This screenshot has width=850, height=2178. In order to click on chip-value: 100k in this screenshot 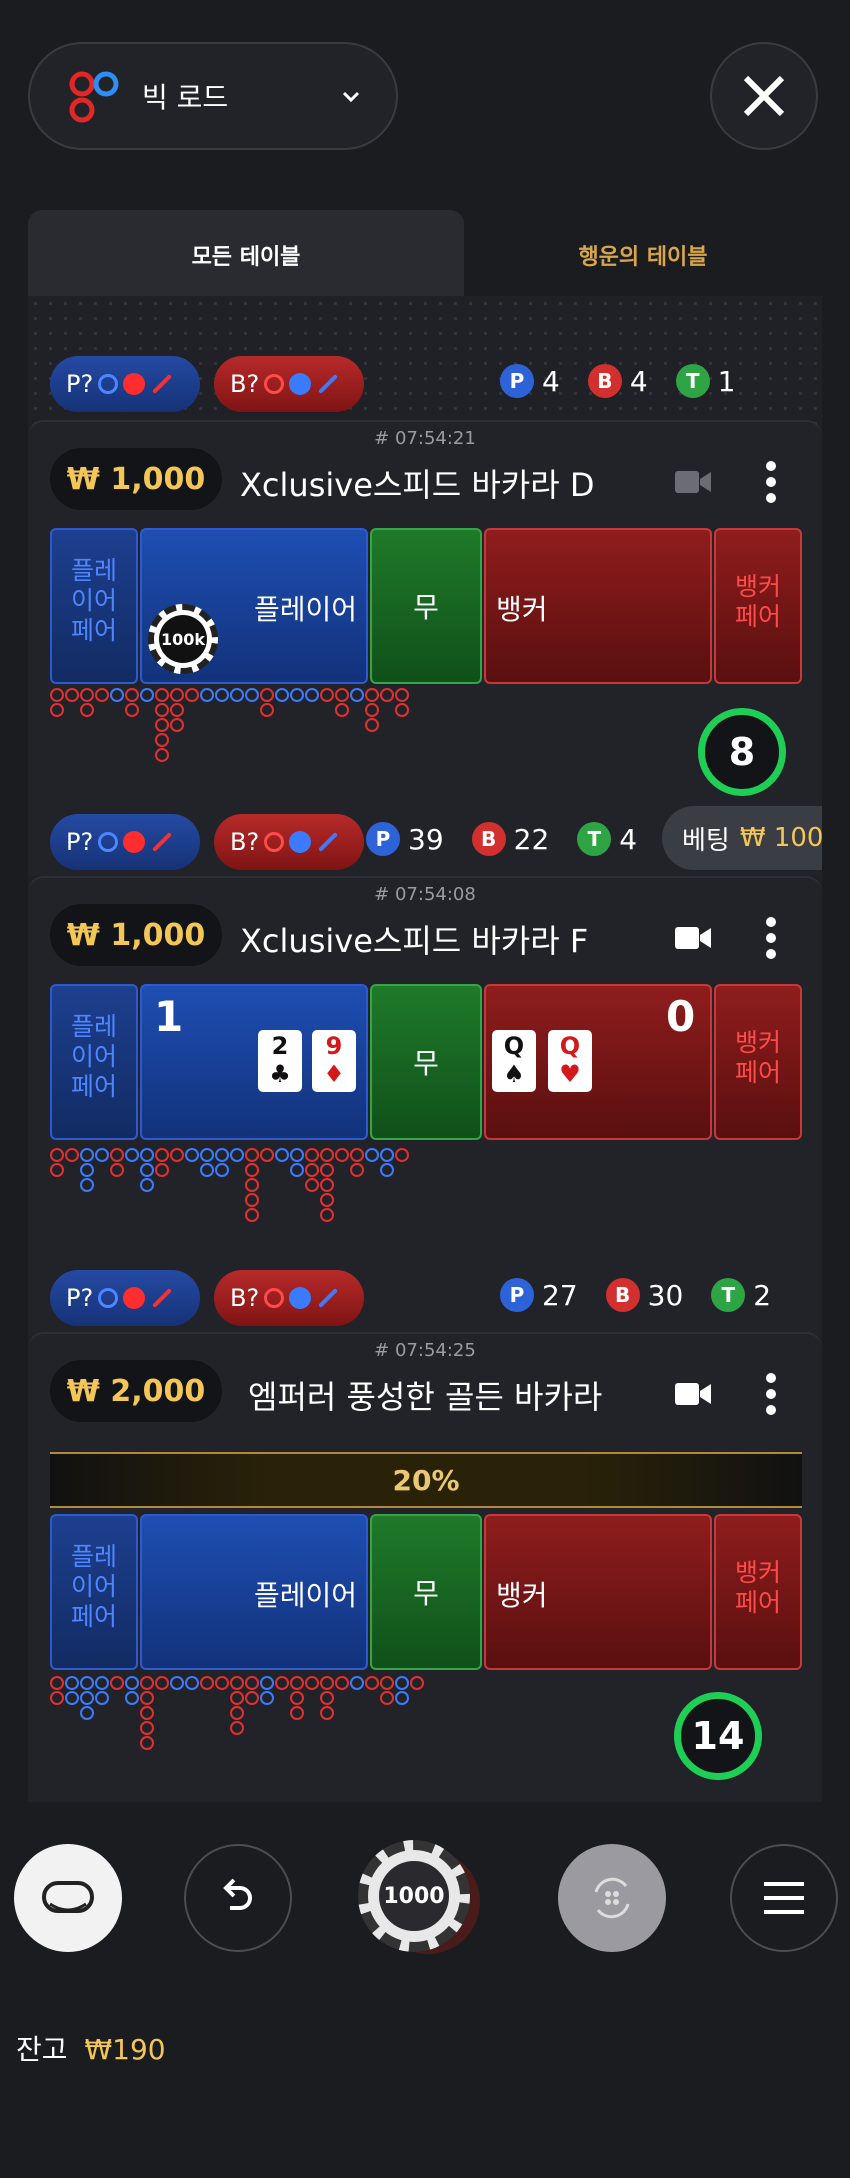, I will do `click(183, 639)`.